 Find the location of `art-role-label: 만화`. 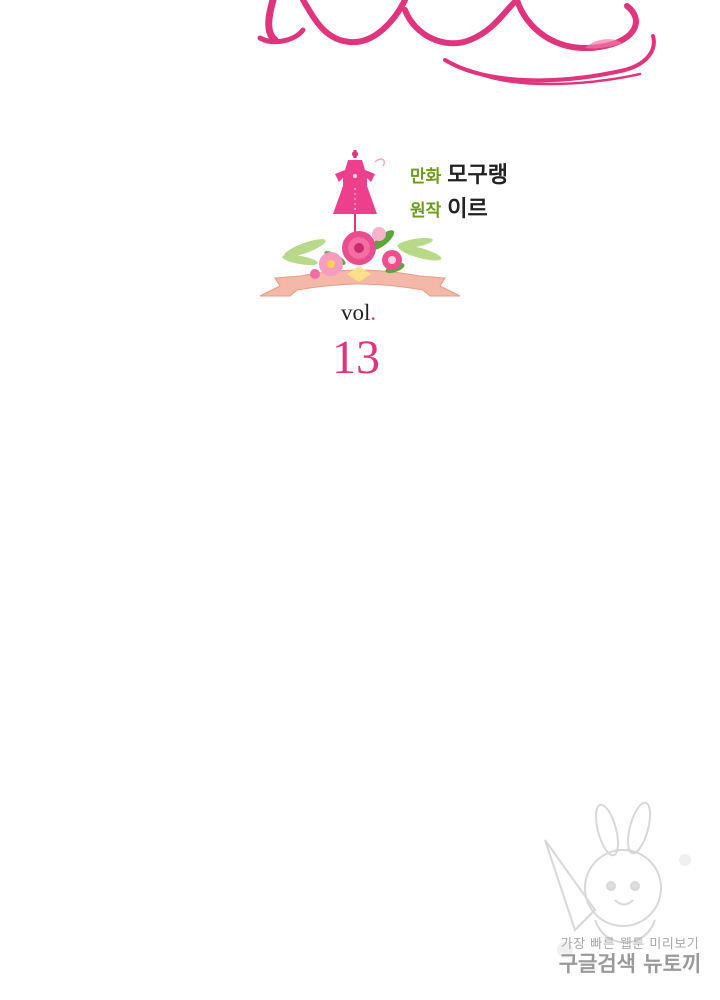

art-role-label: 만화 is located at coordinates (426, 177).